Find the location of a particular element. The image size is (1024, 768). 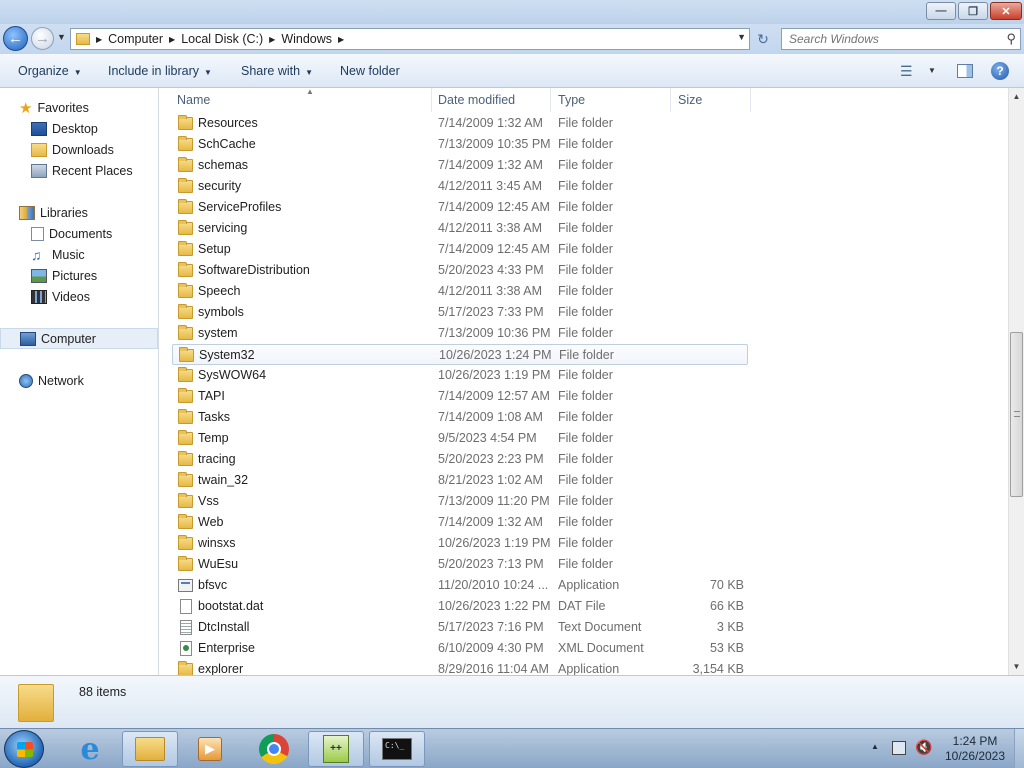

column-header-size: Size is located at coordinates (711, 100).